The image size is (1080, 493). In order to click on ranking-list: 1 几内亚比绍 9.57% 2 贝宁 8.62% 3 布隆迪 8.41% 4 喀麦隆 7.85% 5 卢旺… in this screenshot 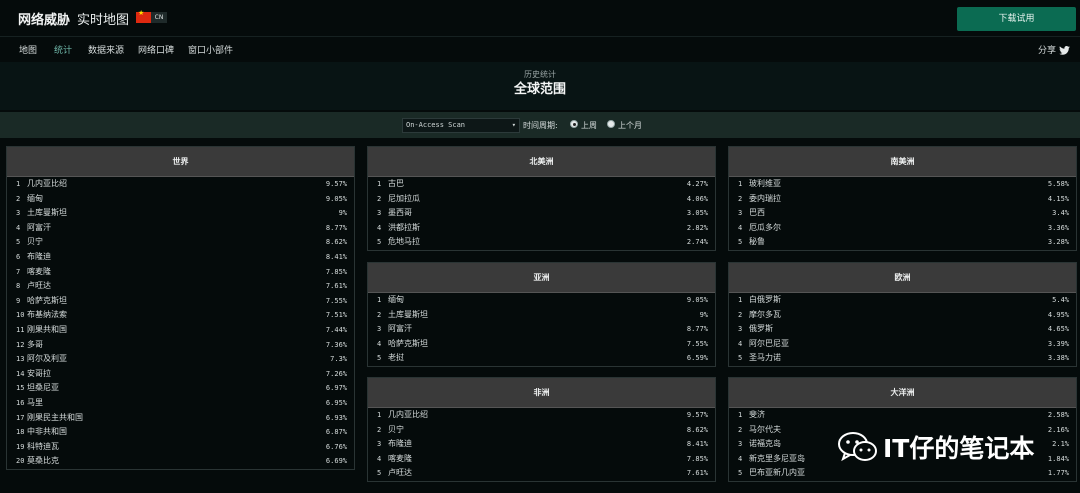, I will do `click(541, 444)`.